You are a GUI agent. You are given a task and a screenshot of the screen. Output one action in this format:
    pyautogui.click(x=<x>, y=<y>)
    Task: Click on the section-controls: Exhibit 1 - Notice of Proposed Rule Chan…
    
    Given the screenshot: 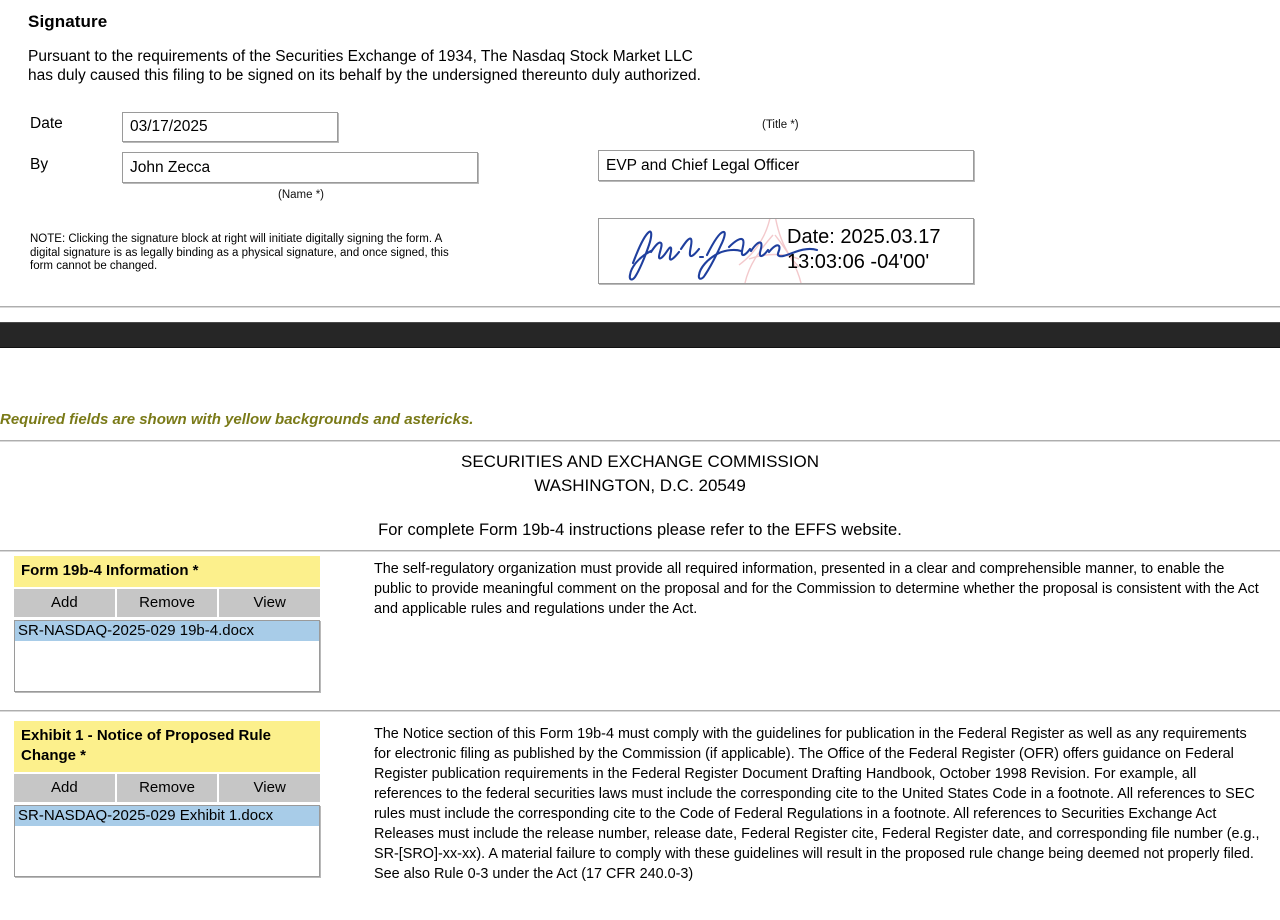 What is the action you would take?
    pyautogui.click(x=167, y=799)
    